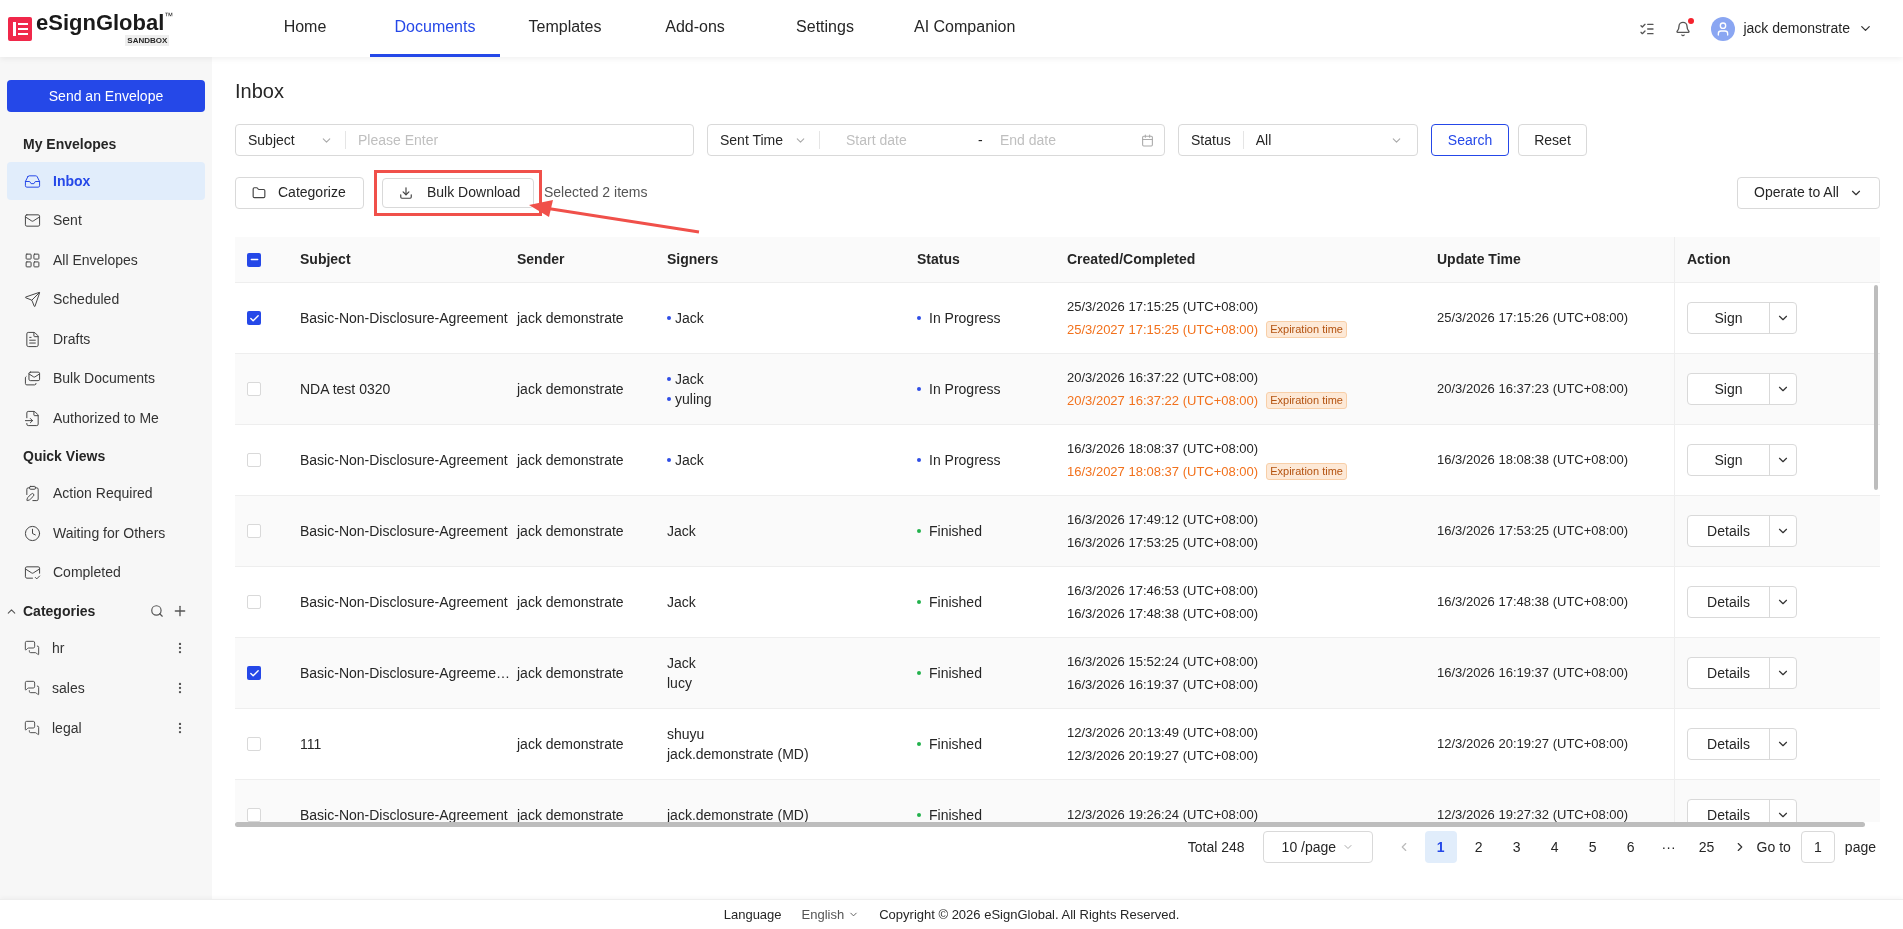  What do you see at coordinates (458, 192) in the screenshot?
I see `bulk-download-button: Bulk Download` at bounding box center [458, 192].